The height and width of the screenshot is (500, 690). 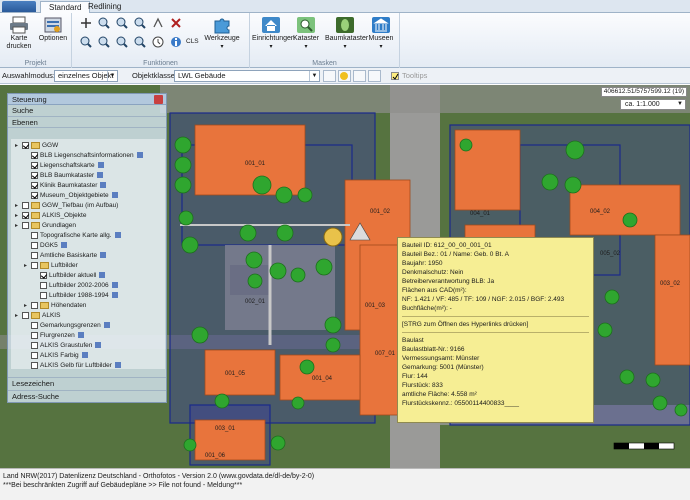 What do you see at coordinates (87, 395) in the screenshot?
I see `panel-section-adress-suche: Adress-Suche` at bounding box center [87, 395].